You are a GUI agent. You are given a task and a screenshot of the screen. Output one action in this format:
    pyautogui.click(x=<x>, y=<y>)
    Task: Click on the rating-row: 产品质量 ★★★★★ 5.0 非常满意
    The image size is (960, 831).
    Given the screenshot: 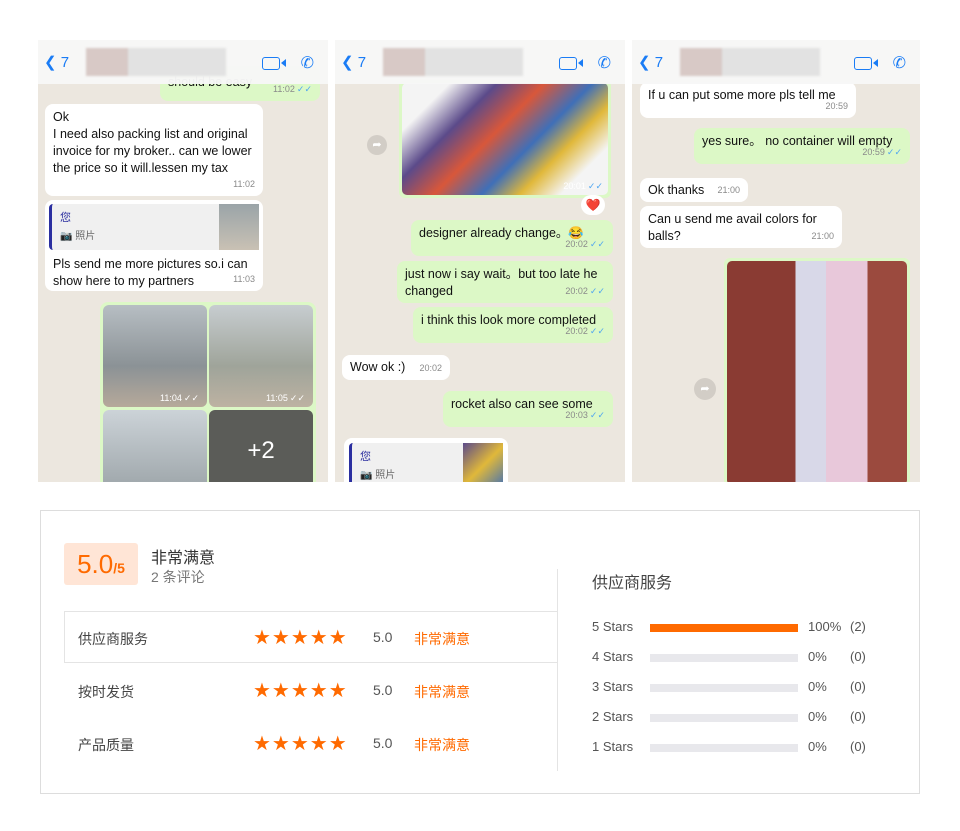 What is the action you would take?
    pyautogui.click(x=299, y=744)
    